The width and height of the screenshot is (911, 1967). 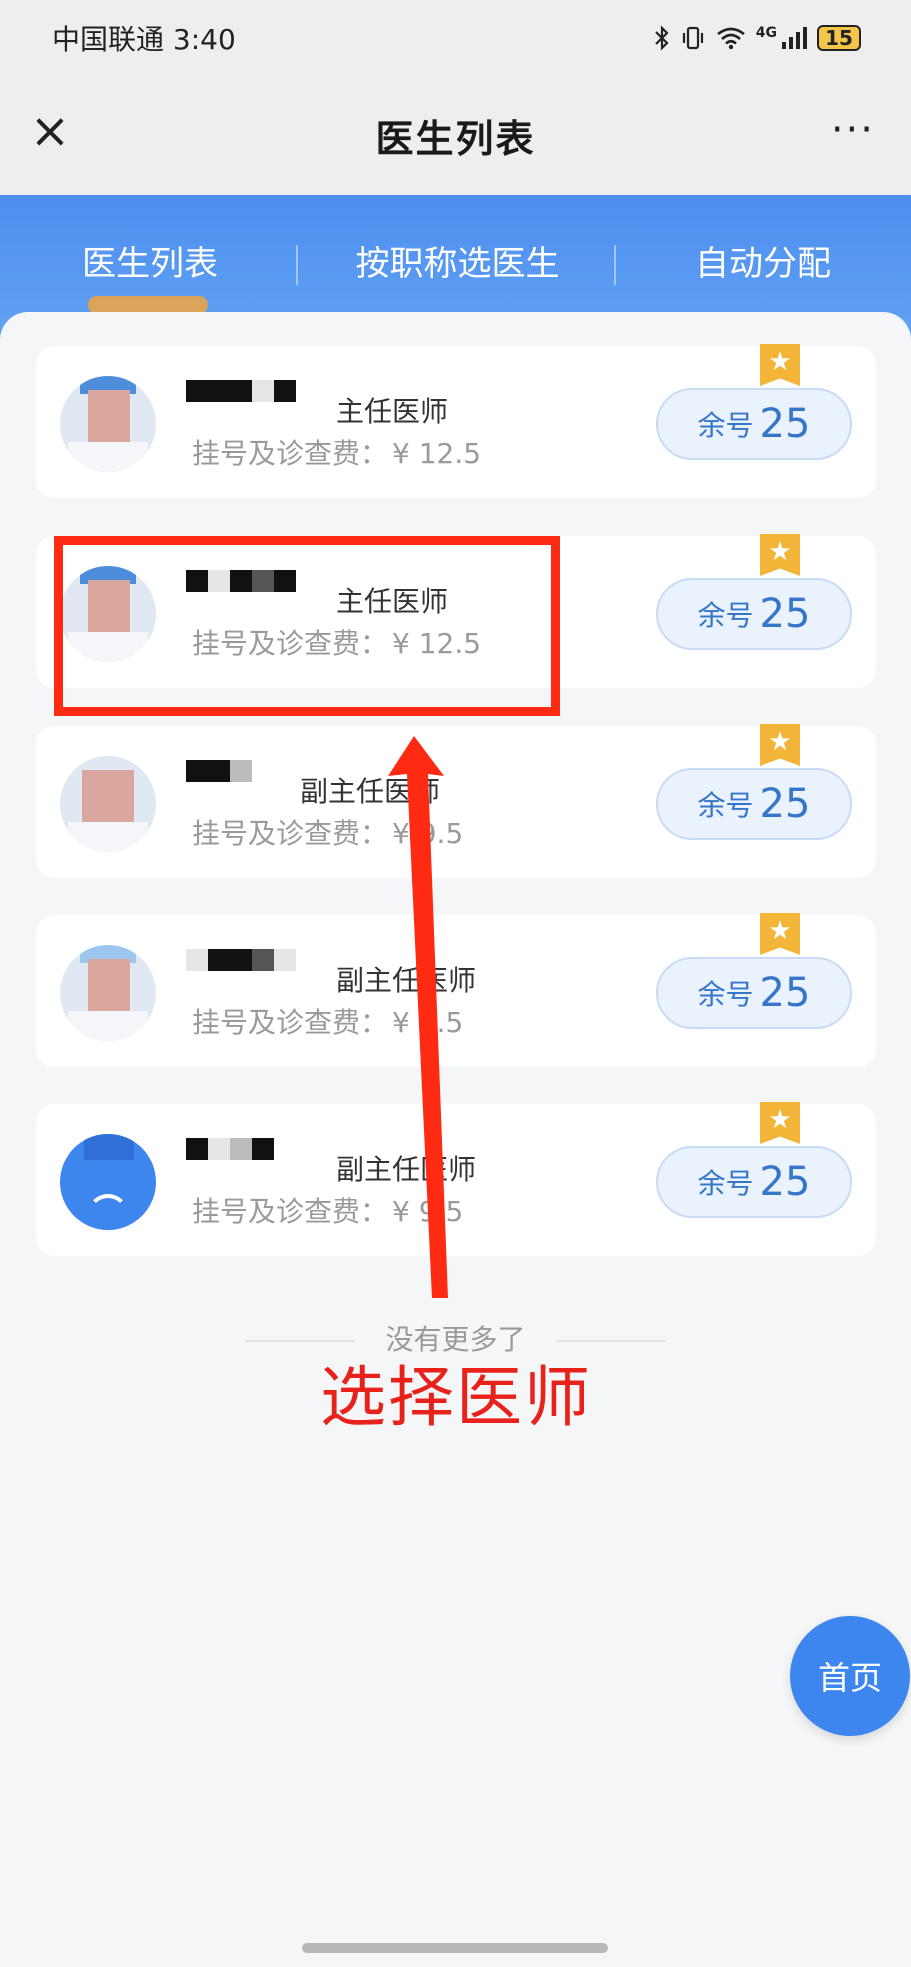 I want to click on tab-doctor-list: 医生列表, so click(x=150, y=275).